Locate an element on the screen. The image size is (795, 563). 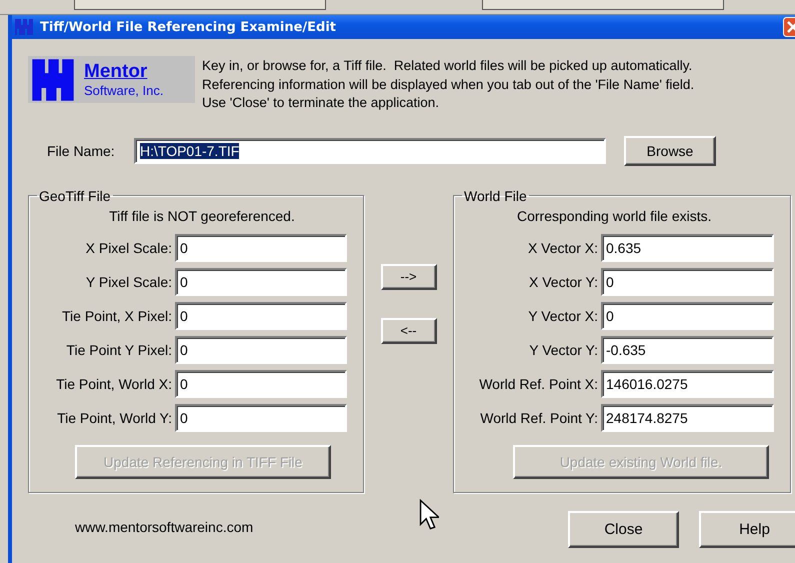
field-label: Y Vector X: is located at coordinates (563, 316).